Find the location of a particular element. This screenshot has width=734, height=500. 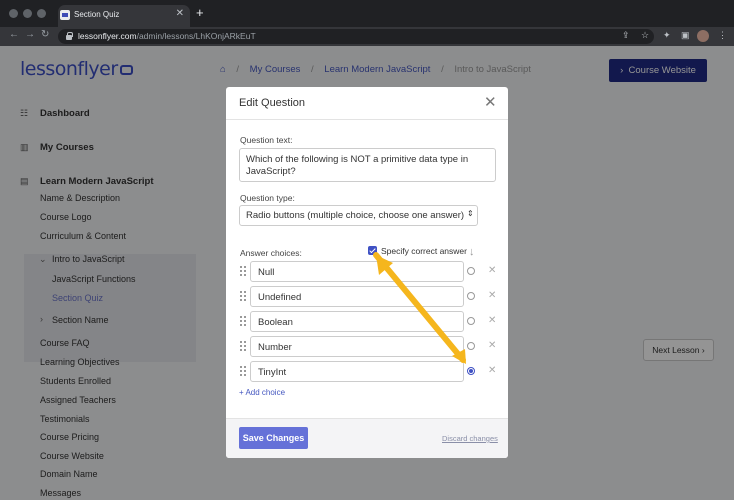

answer-choice-input: Boolean is located at coordinates (357, 321).